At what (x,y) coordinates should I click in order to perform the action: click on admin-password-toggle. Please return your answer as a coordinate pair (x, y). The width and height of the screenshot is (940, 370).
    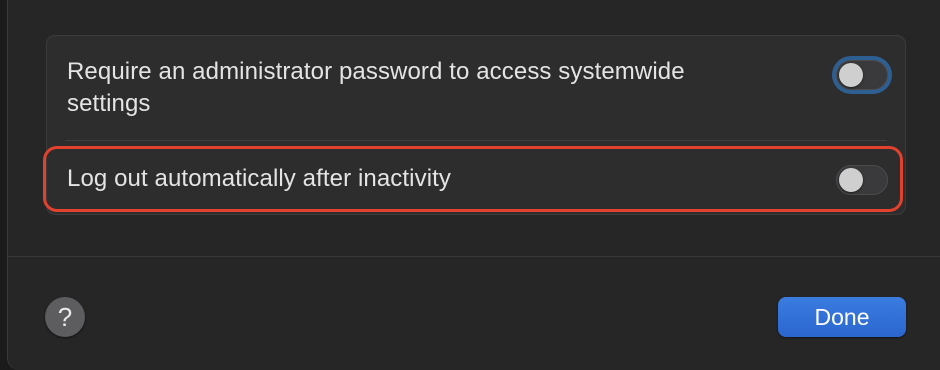
    Looking at the image, I should click on (862, 75).